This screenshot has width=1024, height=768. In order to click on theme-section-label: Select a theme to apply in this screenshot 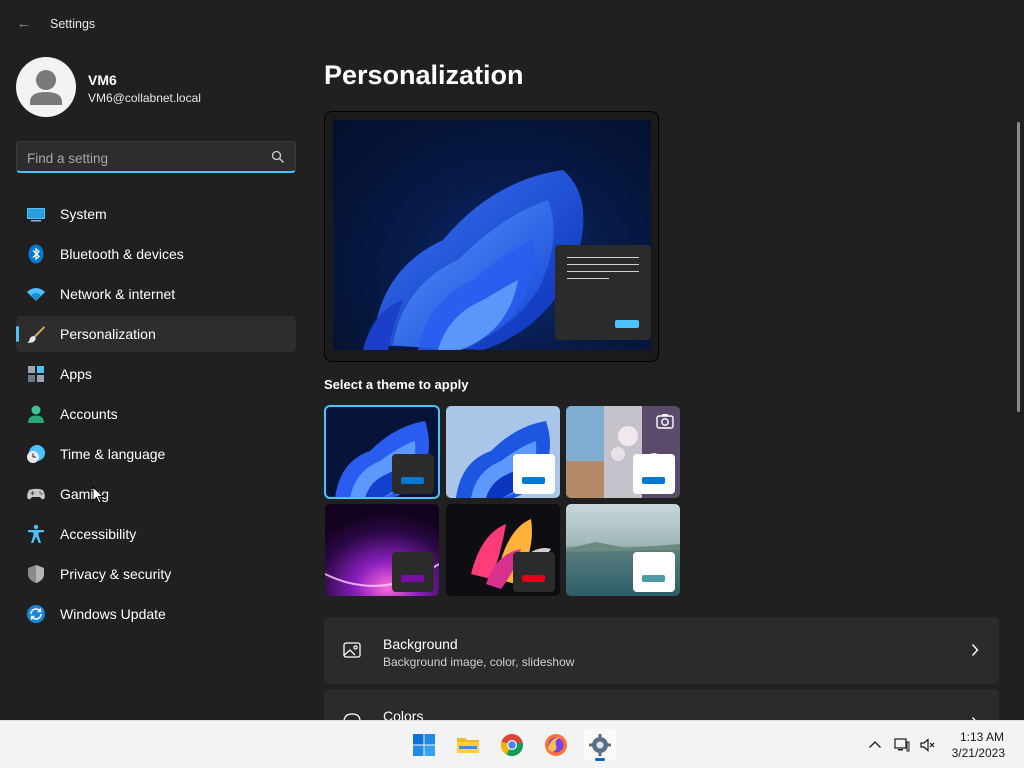, I will do `click(396, 384)`.